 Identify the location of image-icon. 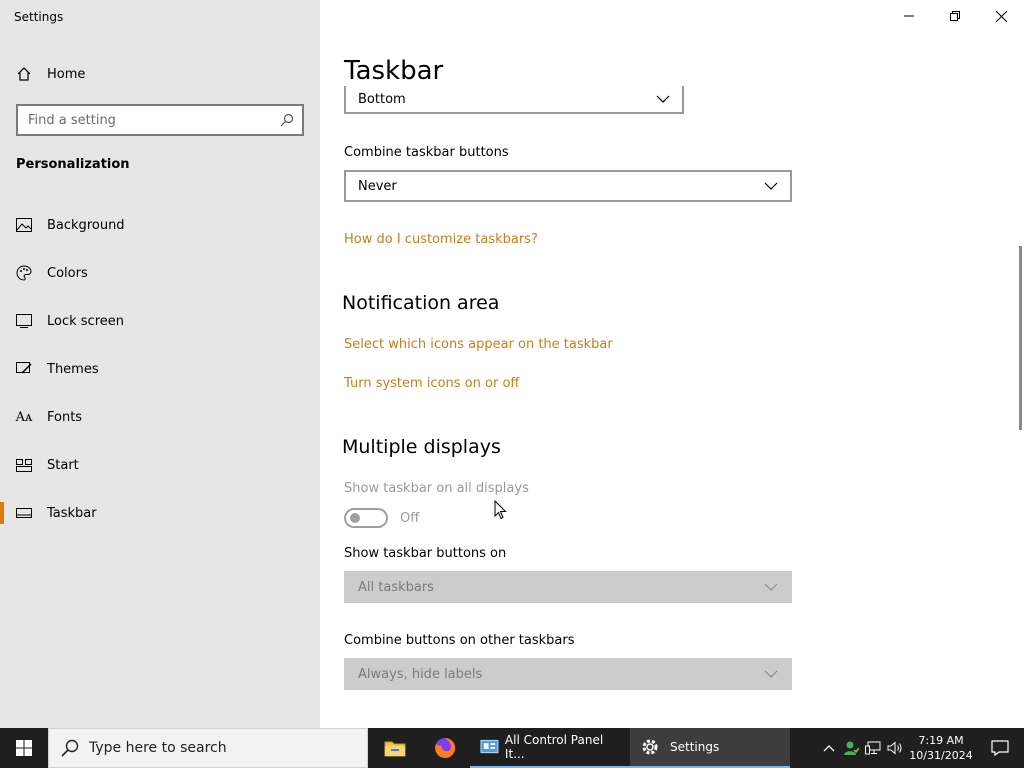
(24, 225).